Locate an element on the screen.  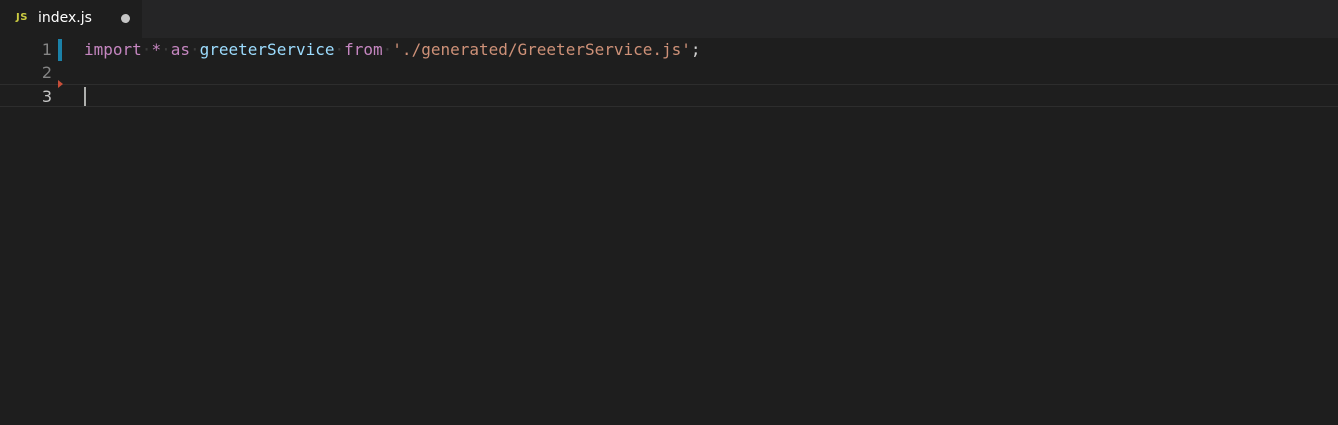
keyword-as: as is located at coordinates (180, 49).